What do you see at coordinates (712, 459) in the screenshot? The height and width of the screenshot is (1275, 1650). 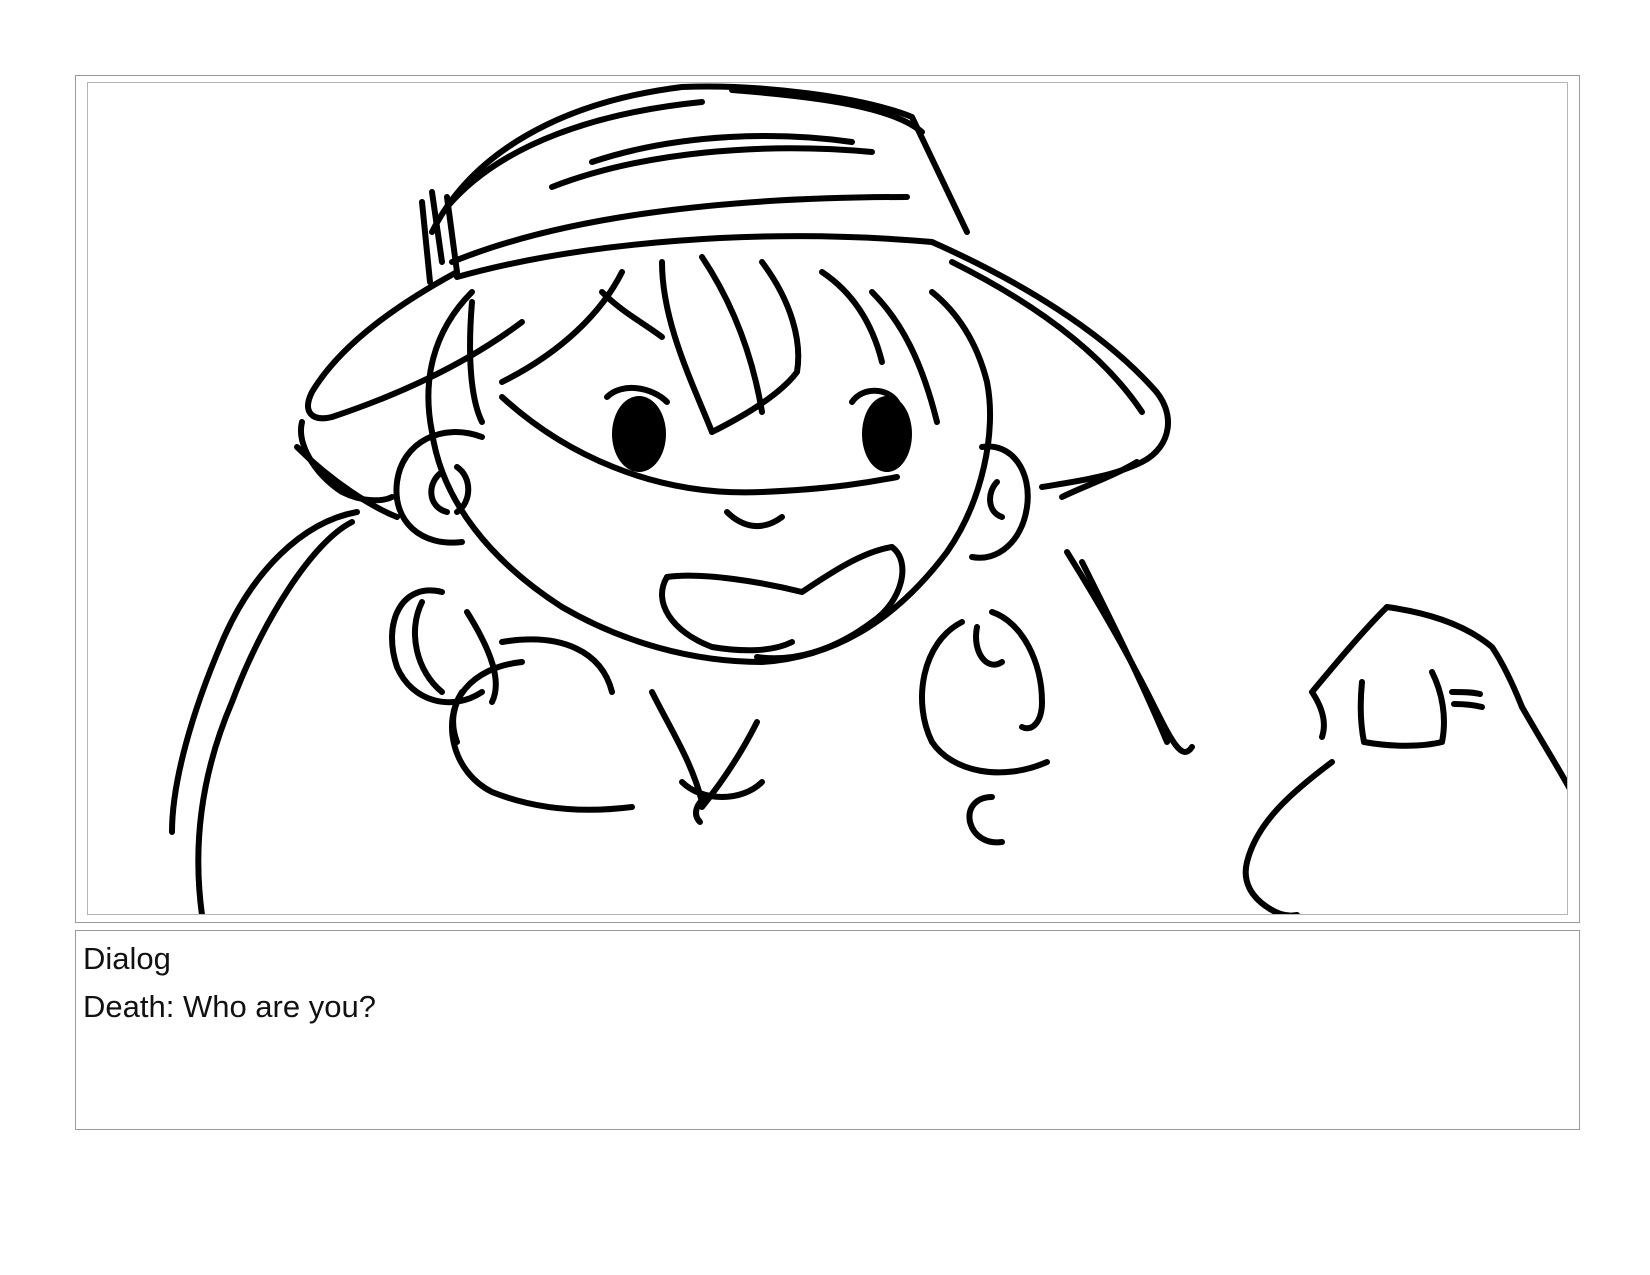 I see `face-sketch` at bounding box center [712, 459].